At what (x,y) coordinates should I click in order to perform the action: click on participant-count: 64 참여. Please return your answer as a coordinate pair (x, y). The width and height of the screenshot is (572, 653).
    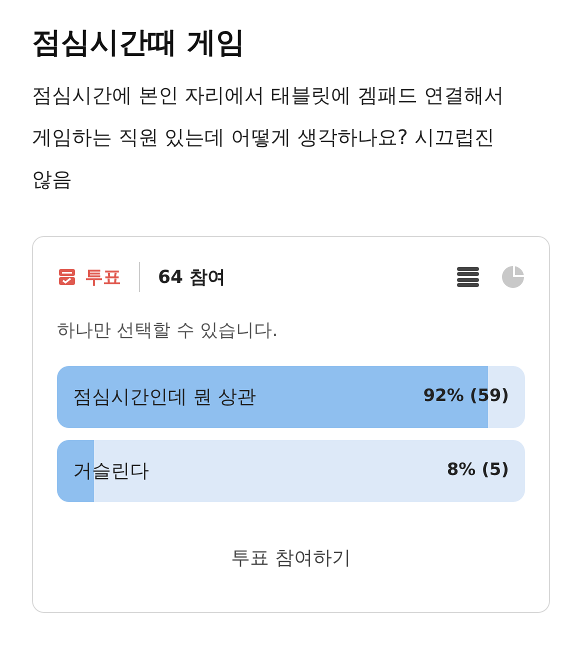
    Looking at the image, I should click on (192, 278).